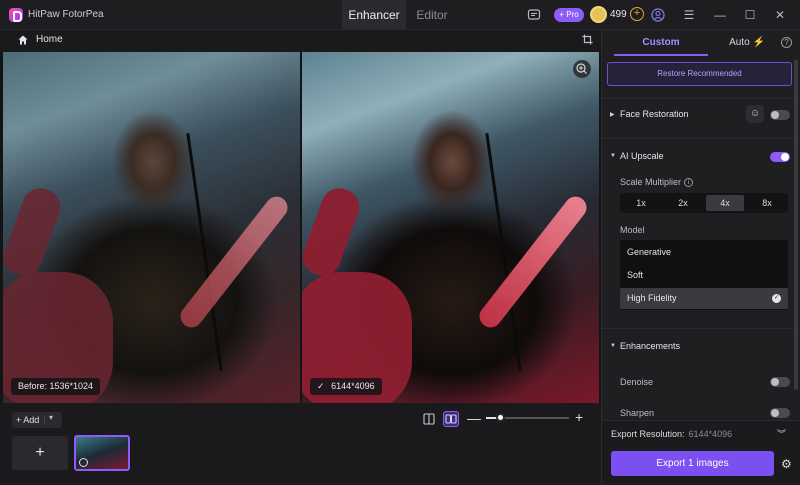 The width and height of the screenshot is (800, 485). What do you see at coordinates (300, 41) in the screenshot?
I see `home-bar: Home` at bounding box center [300, 41].